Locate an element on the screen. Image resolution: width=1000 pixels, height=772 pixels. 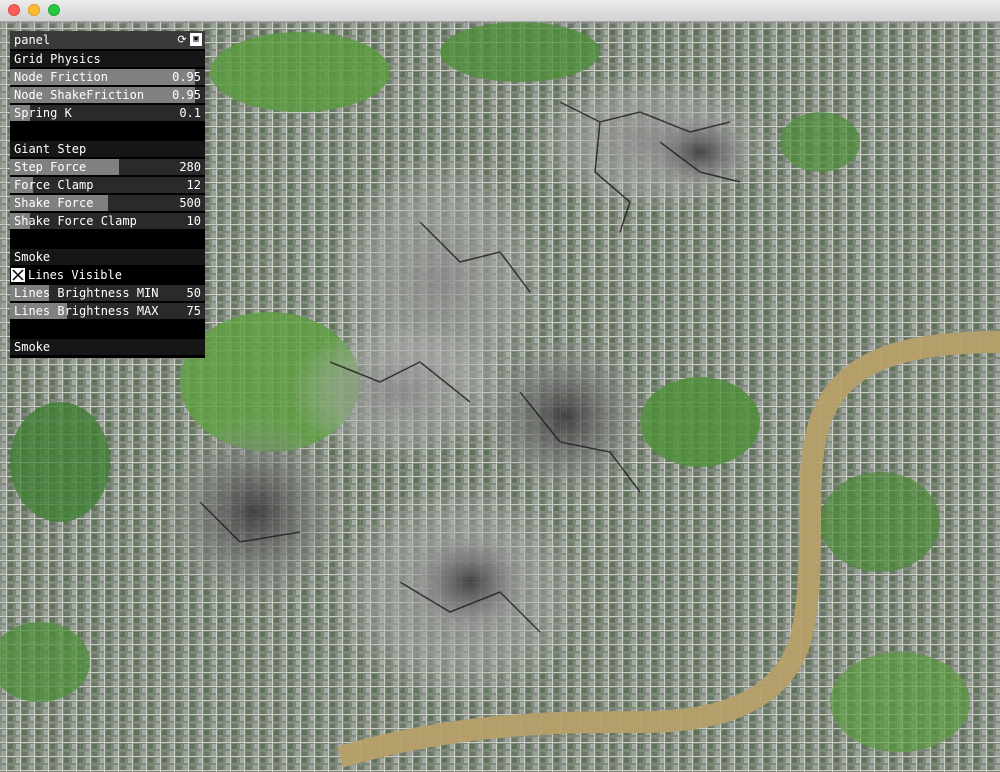
slider-shake-force-clamp: Shake Force Clamp 10 is located at coordinates (107, 221).